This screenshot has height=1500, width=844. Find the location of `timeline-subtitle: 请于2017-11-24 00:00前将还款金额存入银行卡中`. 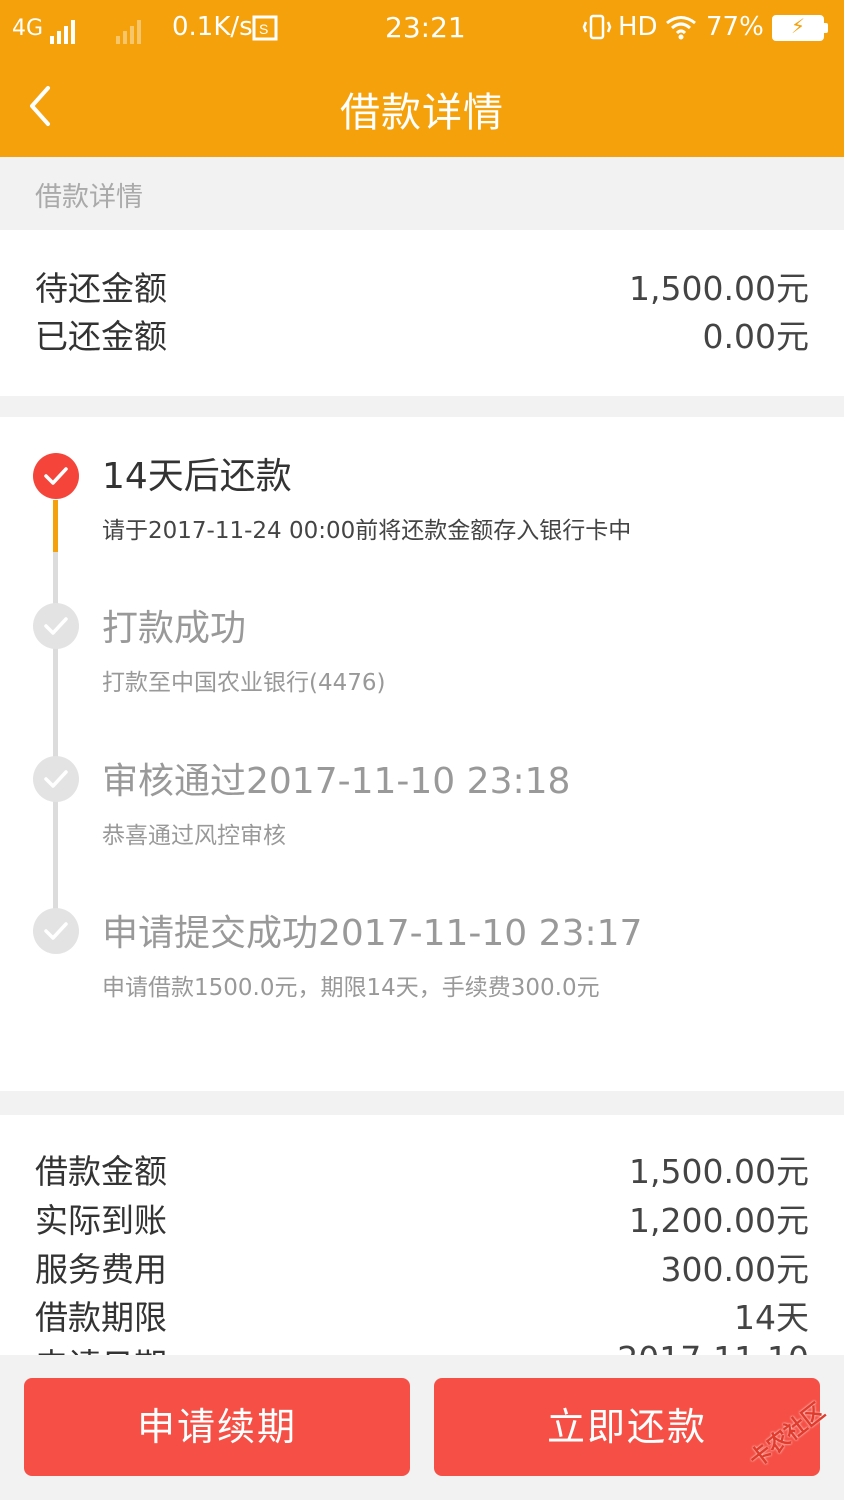

timeline-subtitle: 请于2017-11-24 00:00前将还款金额存入银行卡中 is located at coordinates (367, 531).